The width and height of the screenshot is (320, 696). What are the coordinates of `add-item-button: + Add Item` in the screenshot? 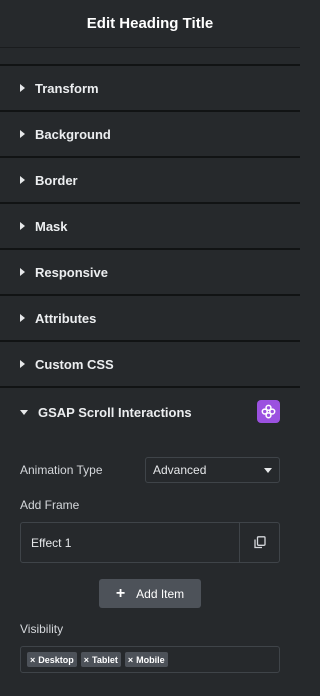 It's located at (150, 593).